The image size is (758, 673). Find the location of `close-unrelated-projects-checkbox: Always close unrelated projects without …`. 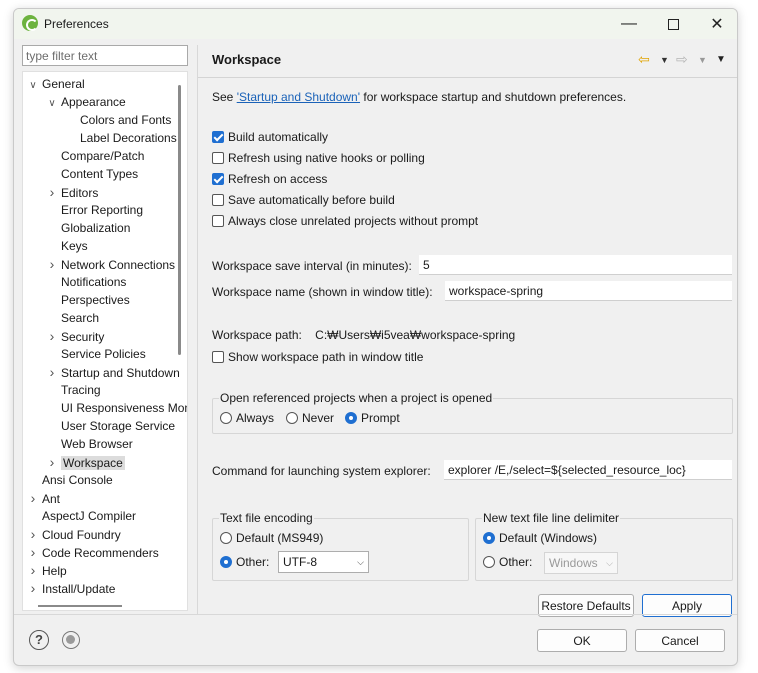

close-unrelated-projects-checkbox: Always close unrelated projects without … is located at coordinates (345, 221).